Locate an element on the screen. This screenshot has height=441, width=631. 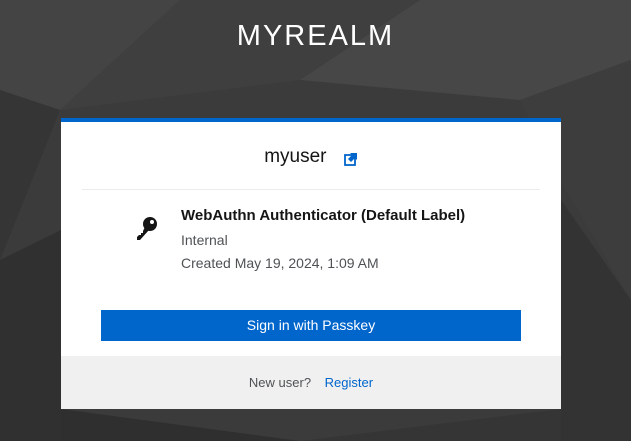
new-user-label: New user? is located at coordinates (280, 382).